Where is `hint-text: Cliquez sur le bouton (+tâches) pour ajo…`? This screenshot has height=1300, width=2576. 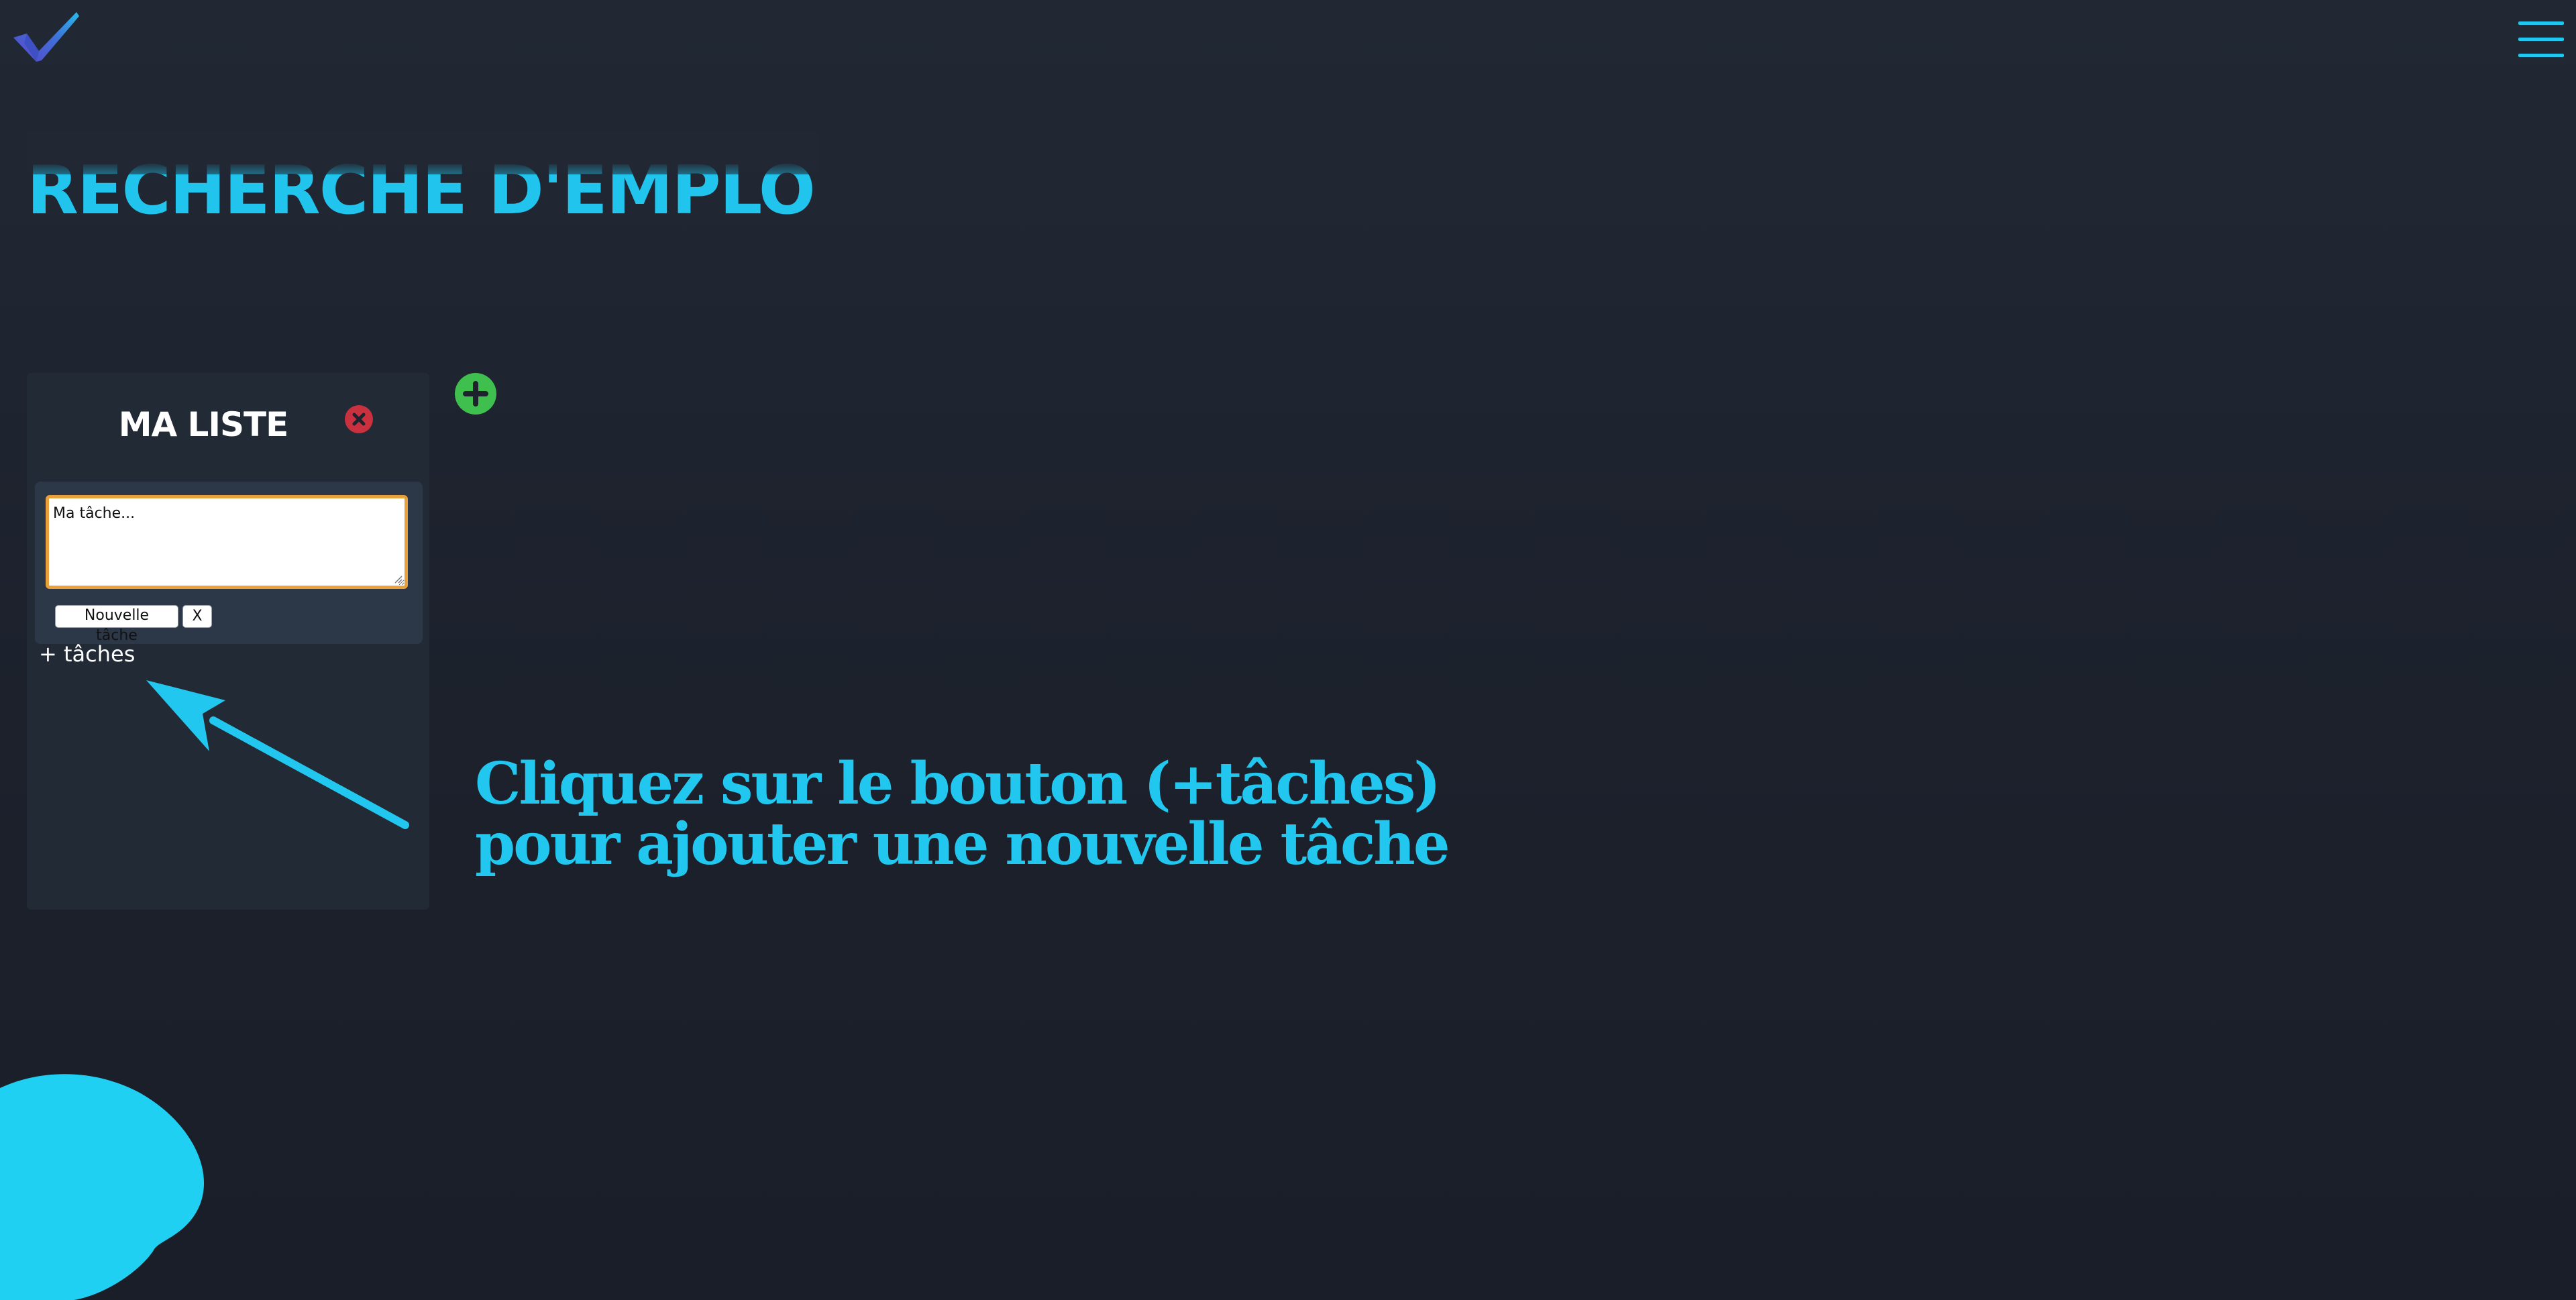 hint-text: Cliquez sur le bouton (+tâches) pour ajo… is located at coordinates (1011, 815).